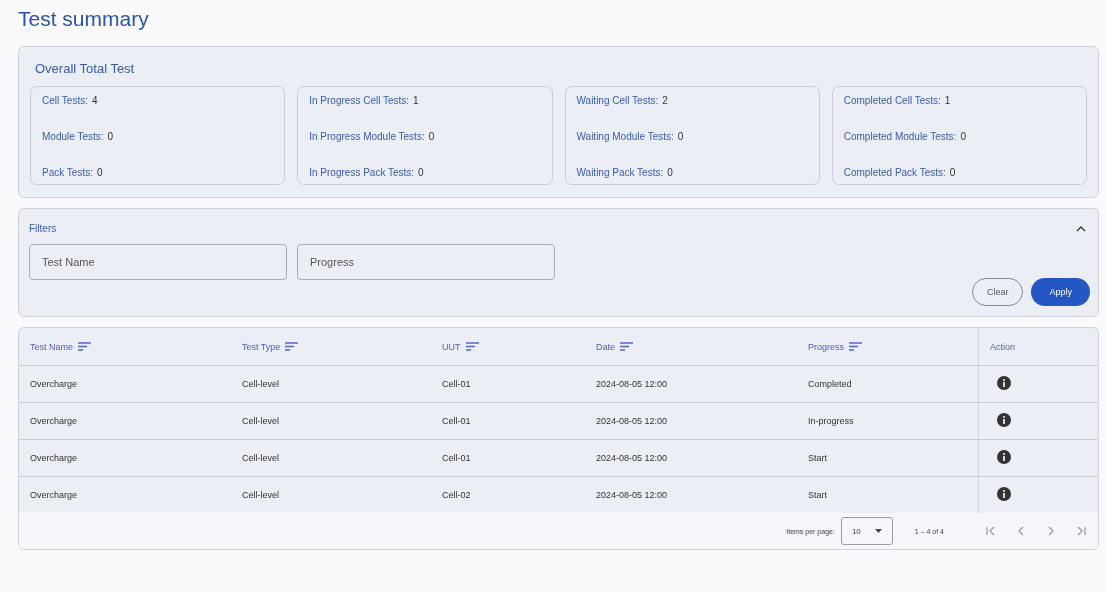 The width and height of the screenshot is (1105, 592). Describe the element at coordinates (51, 346) in the screenshot. I see `column-header: Test Name` at that location.